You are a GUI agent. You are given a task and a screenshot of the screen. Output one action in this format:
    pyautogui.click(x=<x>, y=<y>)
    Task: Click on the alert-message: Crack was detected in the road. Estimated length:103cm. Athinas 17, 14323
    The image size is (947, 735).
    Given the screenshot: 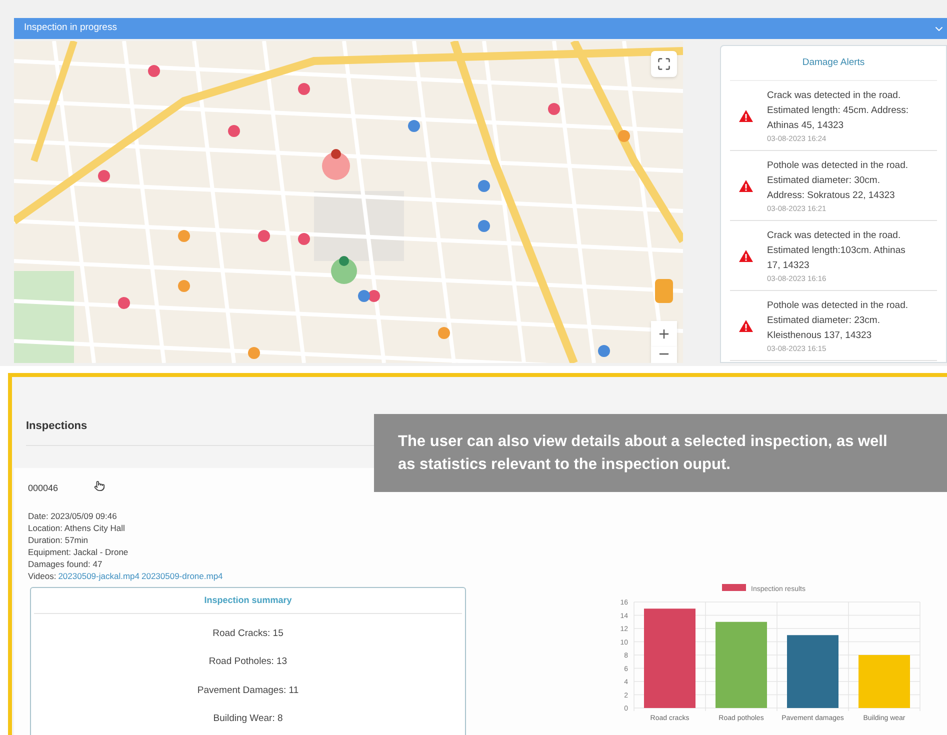 What is the action you would take?
    pyautogui.click(x=836, y=250)
    